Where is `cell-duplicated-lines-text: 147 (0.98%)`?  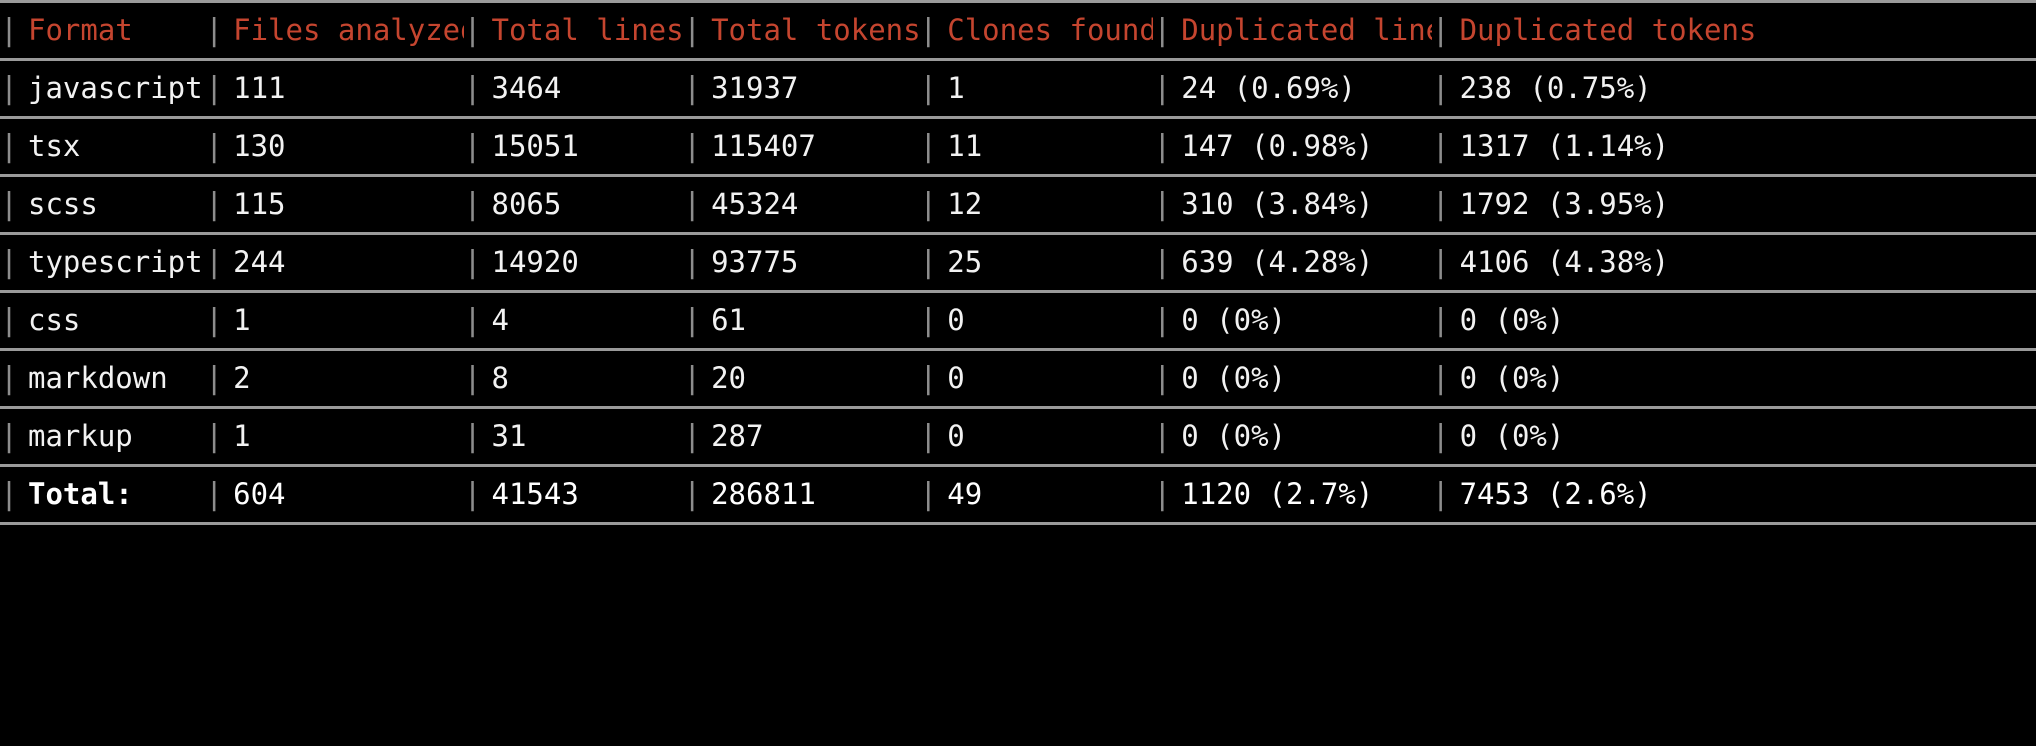
cell-duplicated-lines-text: 147 (0.98%) is located at coordinates (1277, 146).